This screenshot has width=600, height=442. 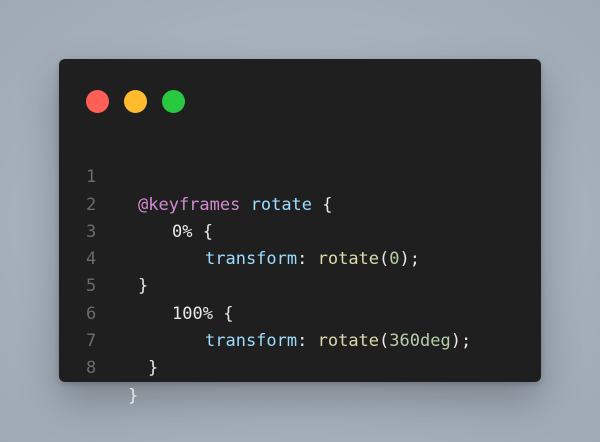 I want to click on window-controls, so click(x=135, y=101).